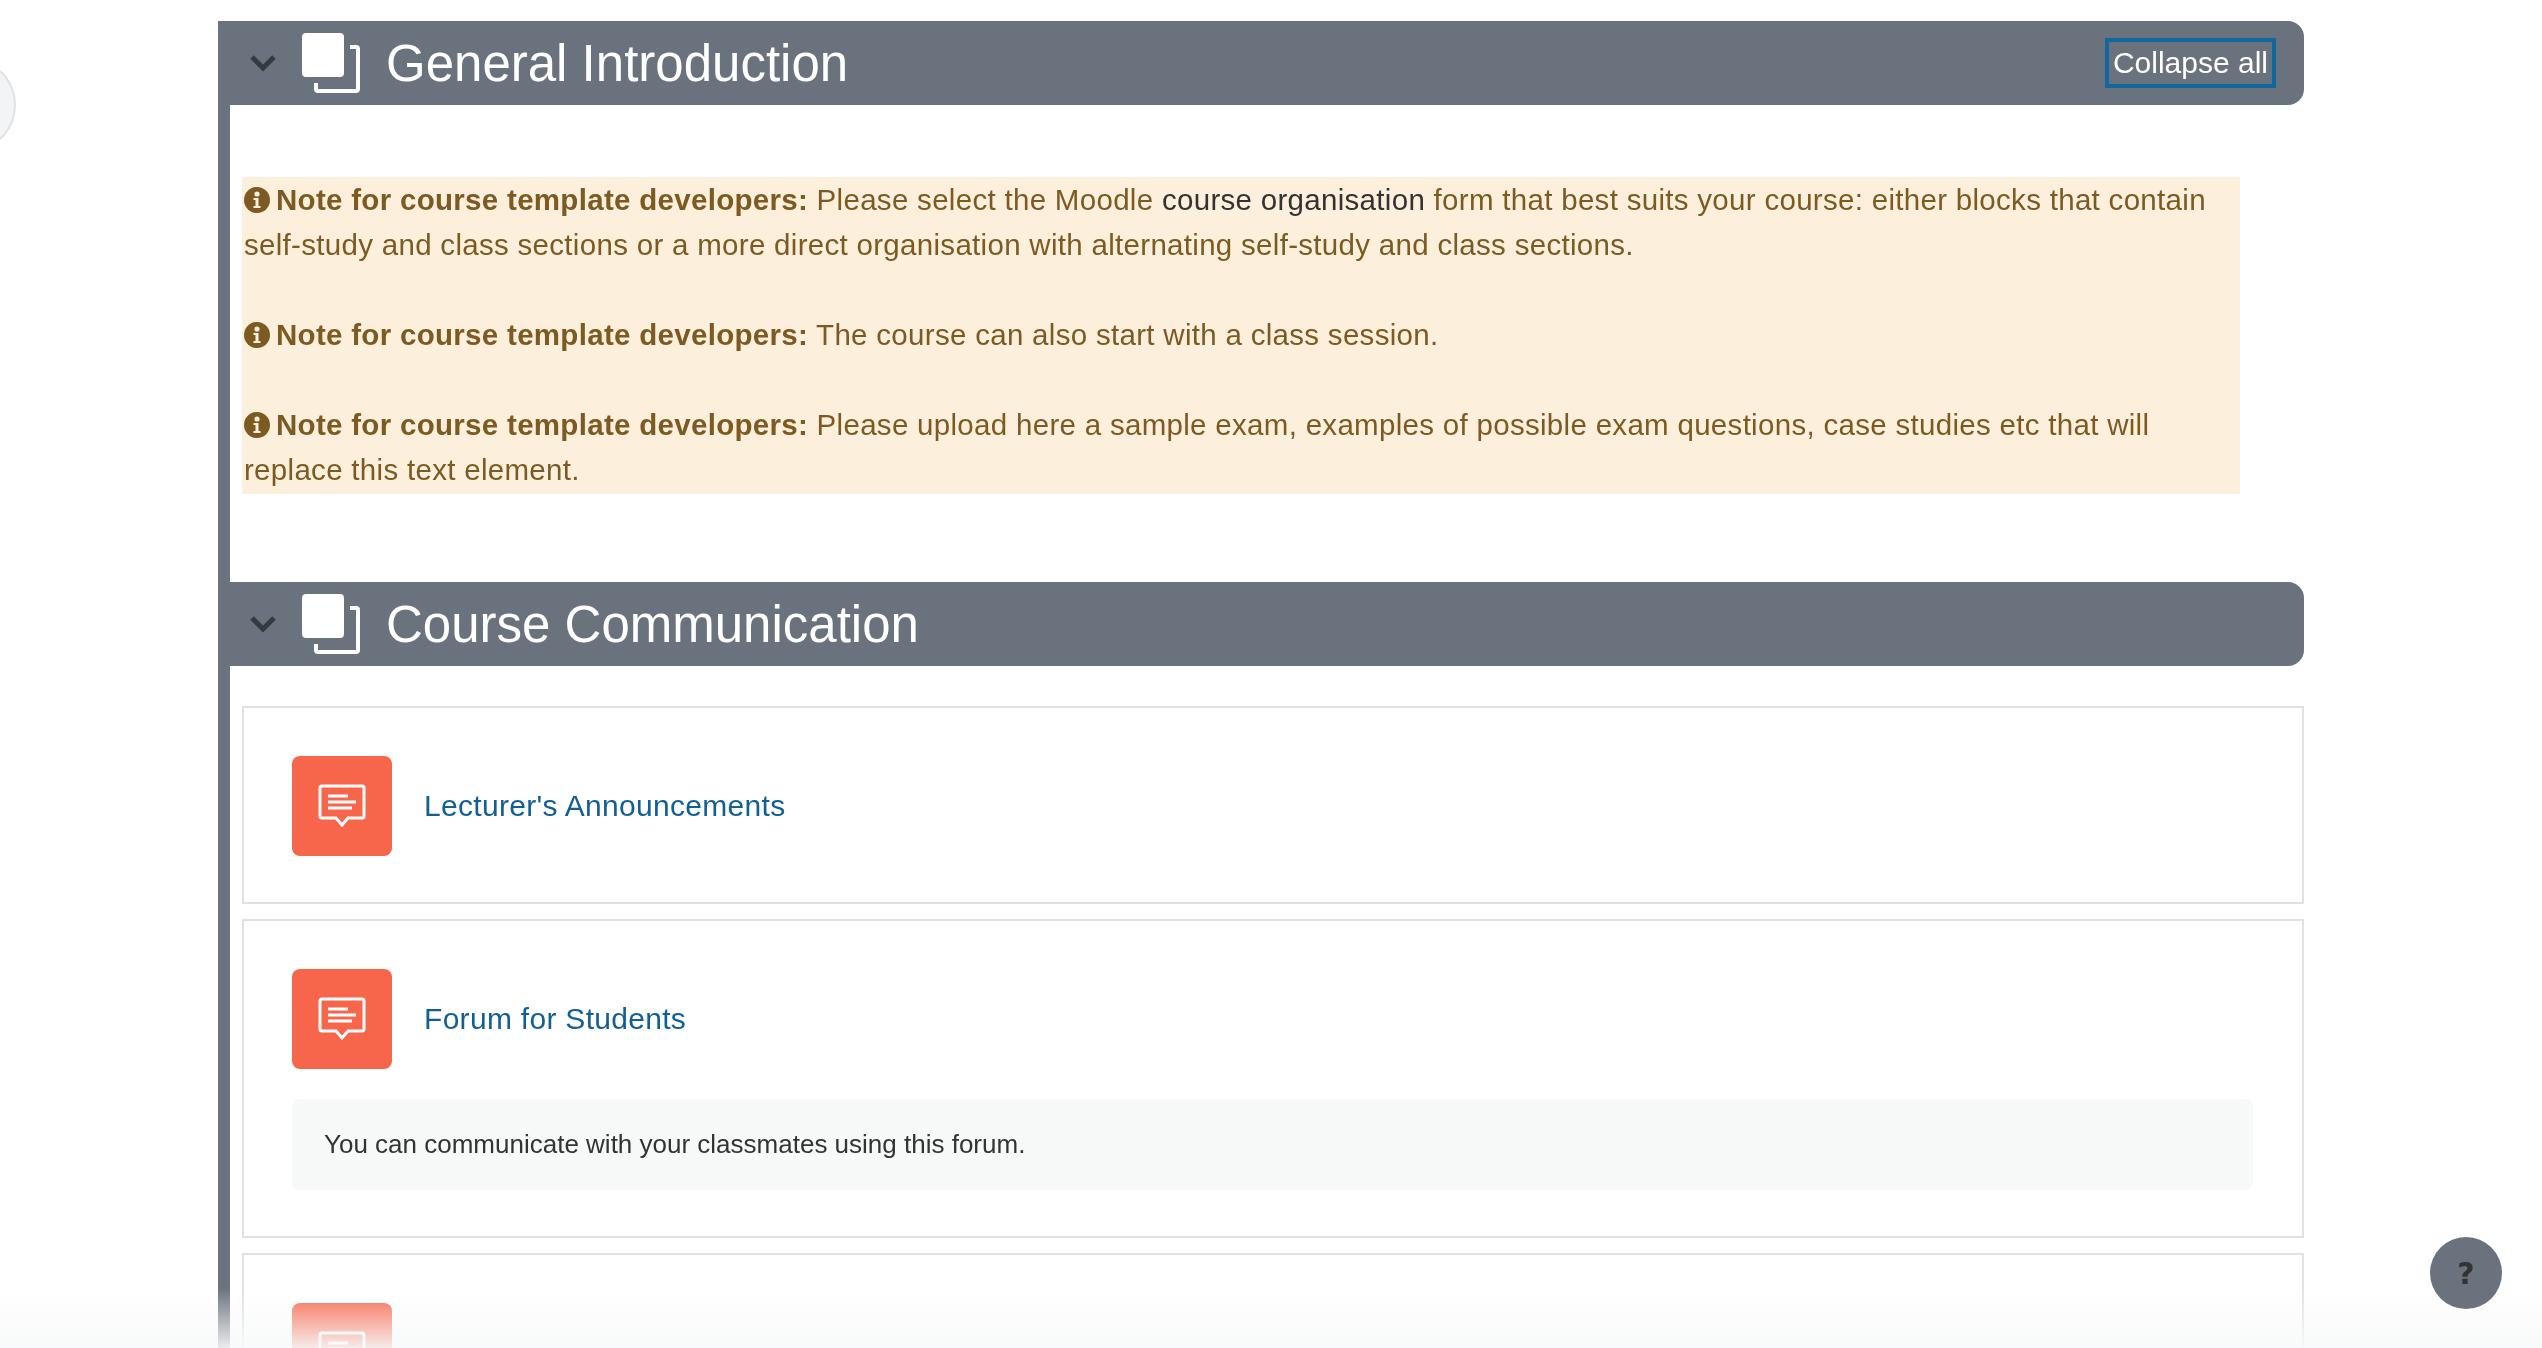 This screenshot has width=2542, height=1348. I want to click on activity-link: Forum for Students, so click(555, 1019).